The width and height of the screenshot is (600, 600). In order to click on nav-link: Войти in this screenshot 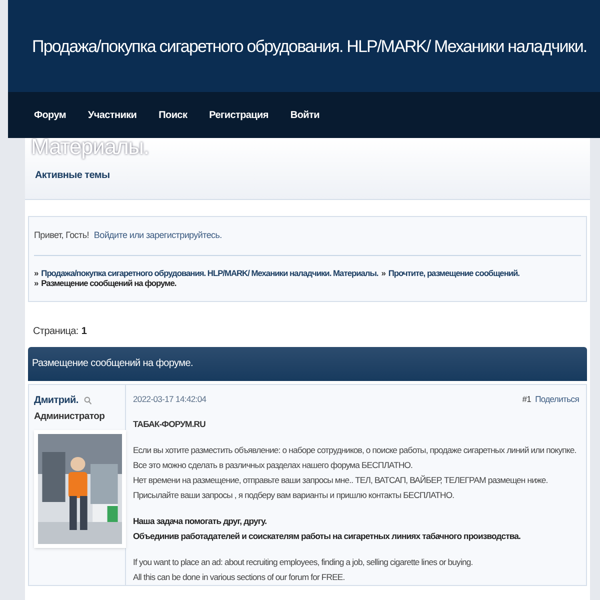, I will do `click(305, 115)`.